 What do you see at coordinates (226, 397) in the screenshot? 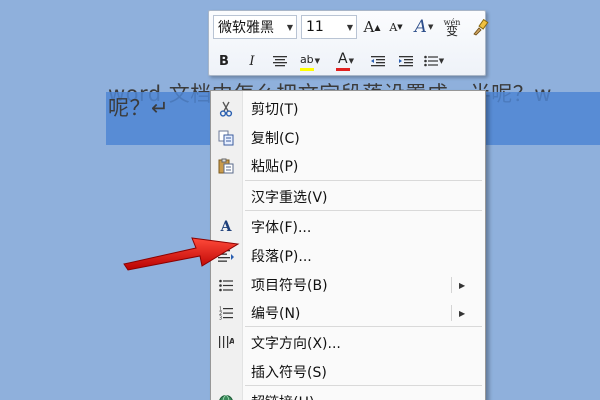
I see `hyperlink-icon` at bounding box center [226, 397].